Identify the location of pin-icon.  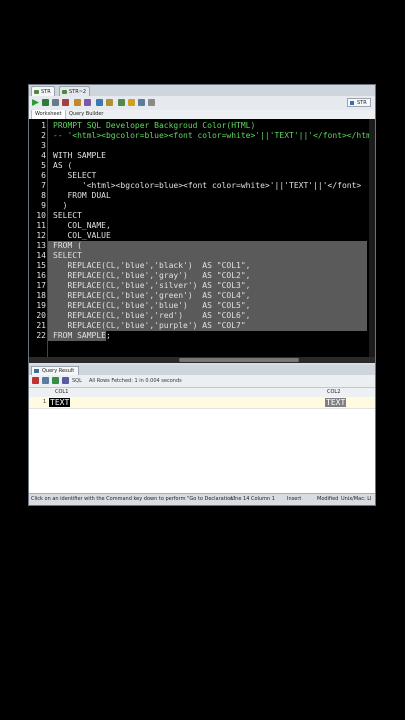
(35, 380).